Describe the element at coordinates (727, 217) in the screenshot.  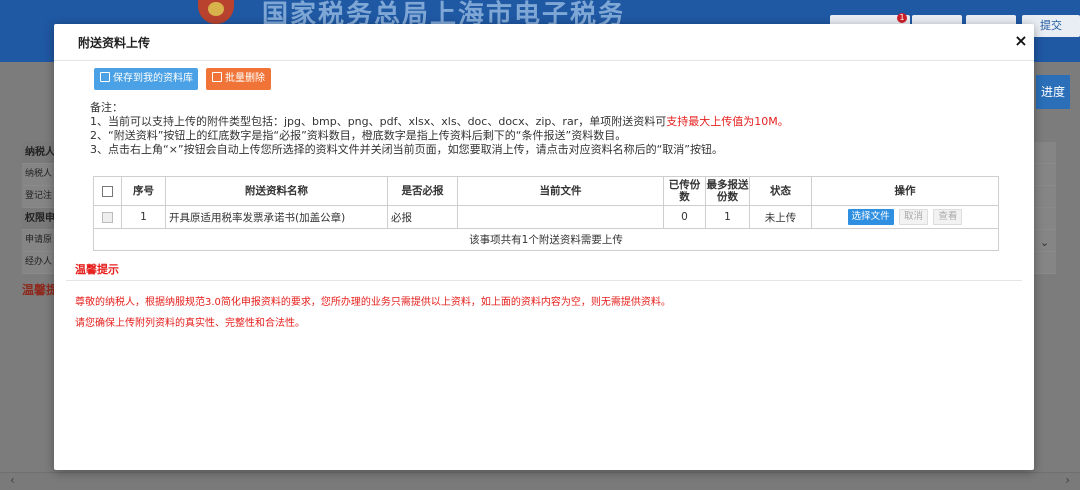
I see `row-max: 1` at that location.